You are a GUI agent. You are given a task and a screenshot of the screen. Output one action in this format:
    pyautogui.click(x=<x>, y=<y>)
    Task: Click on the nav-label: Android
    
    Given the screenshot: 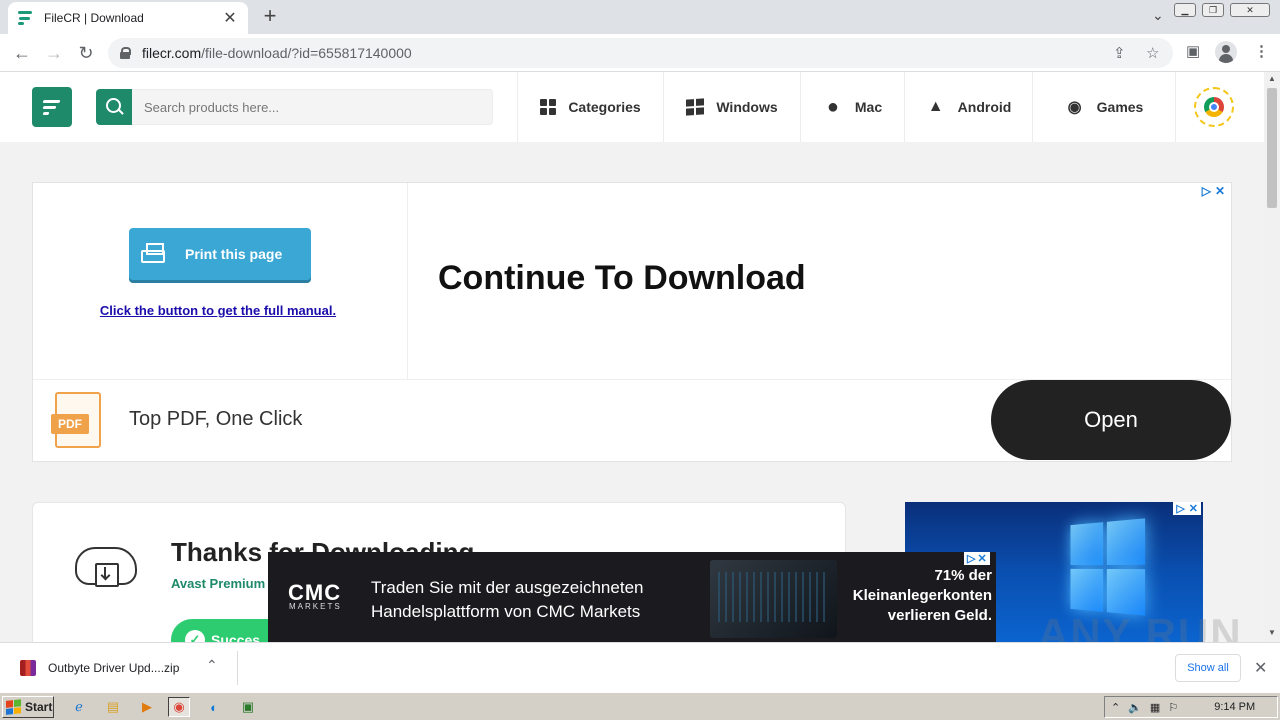 What is the action you would take?
    pyautogui.click(x=984, y=107)
    